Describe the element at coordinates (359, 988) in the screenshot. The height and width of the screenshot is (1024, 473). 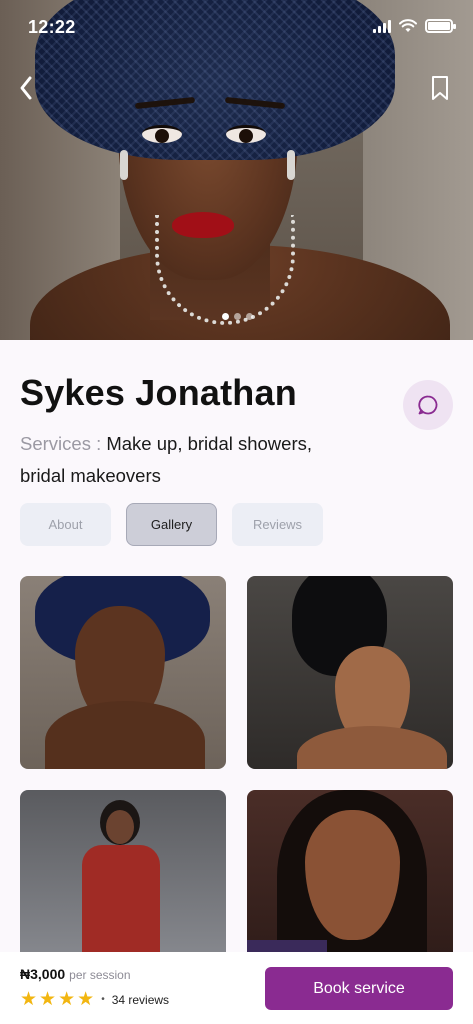
I see `book-service-button: Book service` at that location.